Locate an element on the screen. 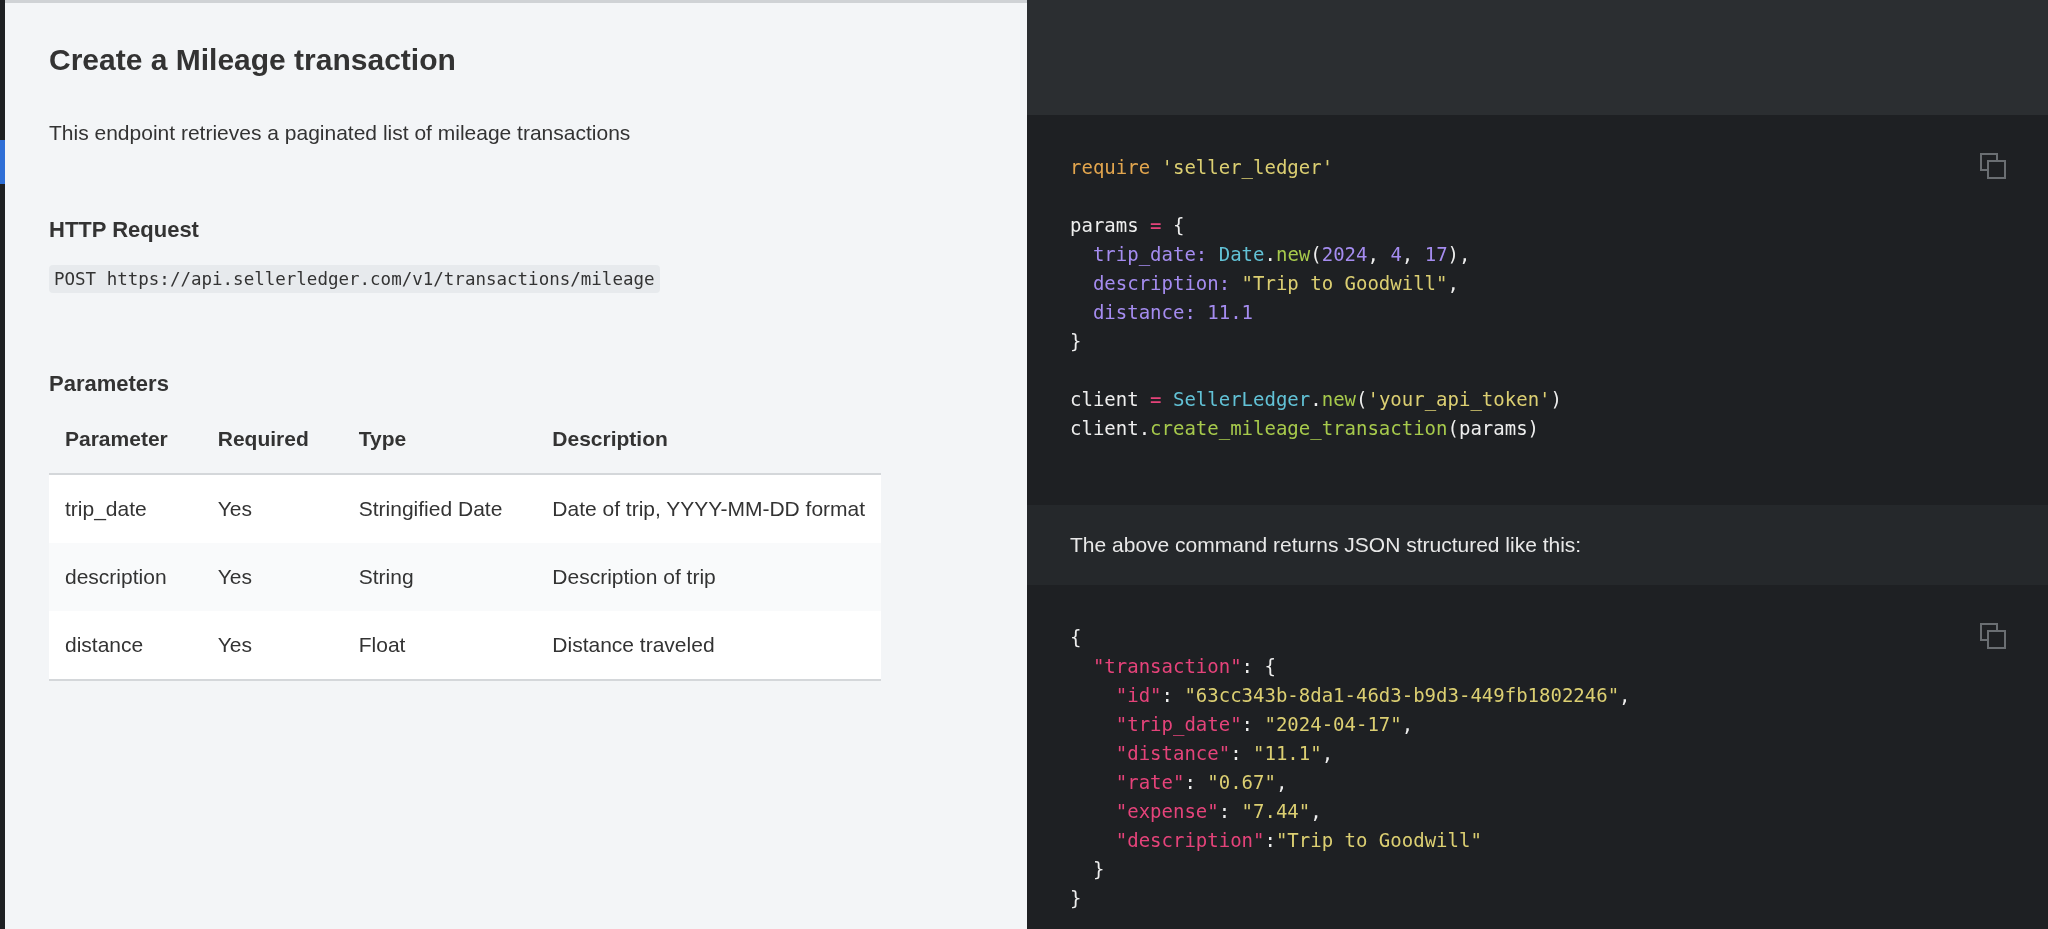  code-line: params = { is located at coordinates (1127, 225).